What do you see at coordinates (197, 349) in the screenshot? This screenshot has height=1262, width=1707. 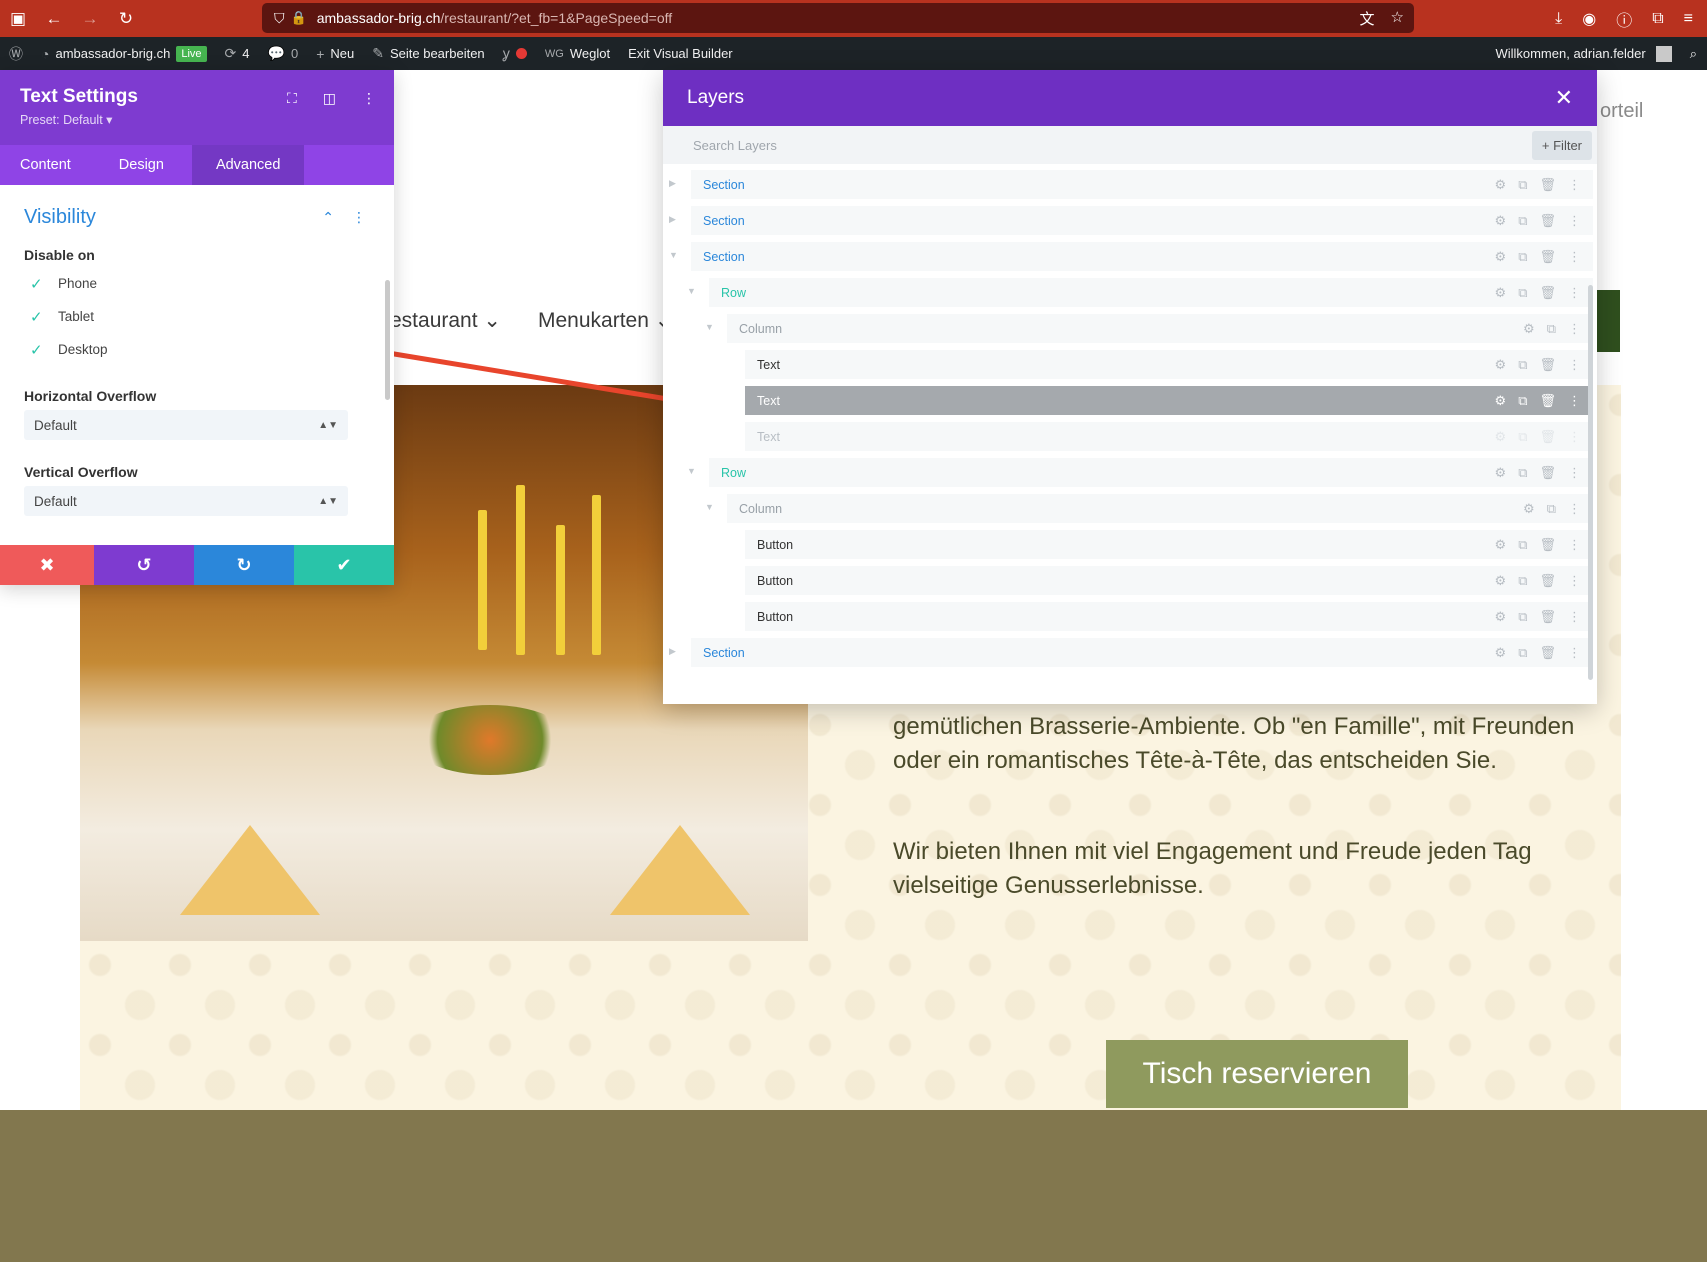 I see `disable-desktop-checkbox: ✓ Desktop` at bounding box center [197, 349].